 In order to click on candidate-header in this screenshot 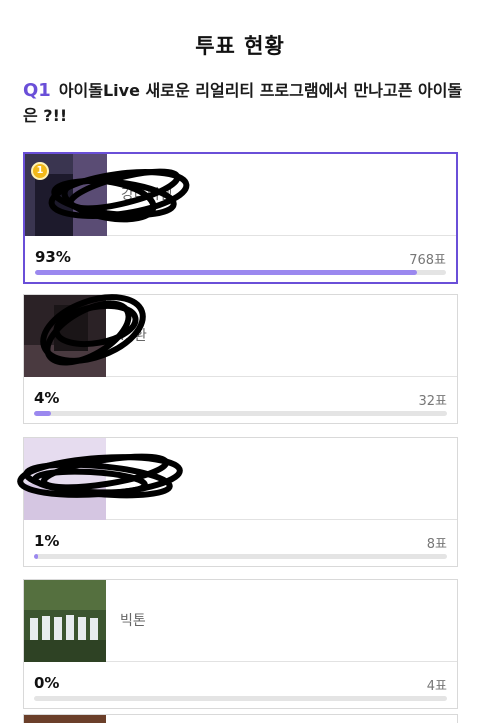, I will do `click(237, 479)`.